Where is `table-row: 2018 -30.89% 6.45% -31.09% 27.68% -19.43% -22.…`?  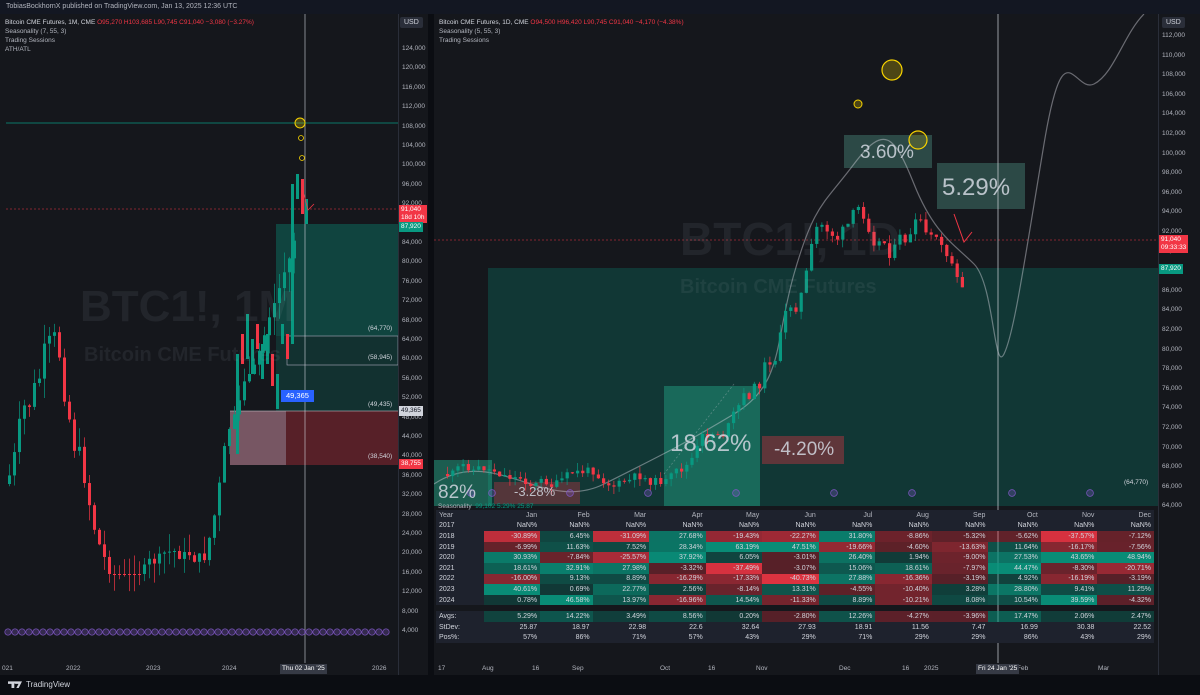 table-row: 2018 -30.89% 6.45% -31.09% 27.68% -19.43% -22.… is located at coordinates (795, 536).